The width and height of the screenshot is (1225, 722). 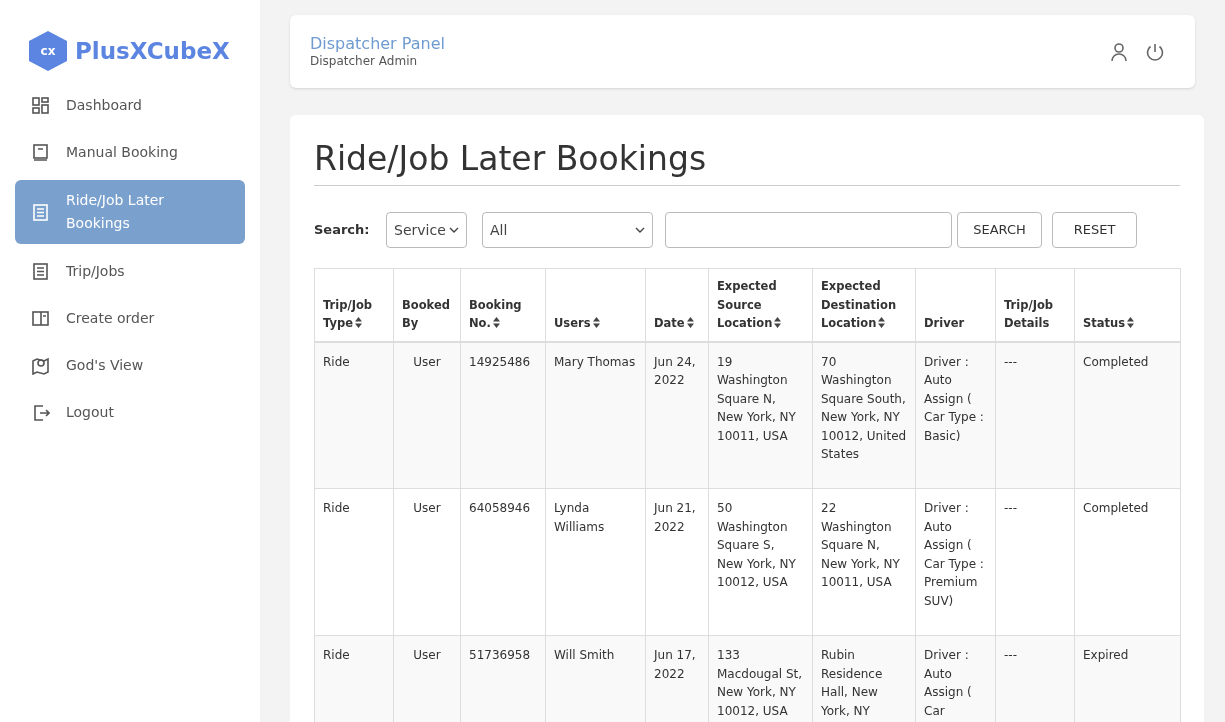 I want to click on search-button: SEARCH, so click(x=999, y=230).